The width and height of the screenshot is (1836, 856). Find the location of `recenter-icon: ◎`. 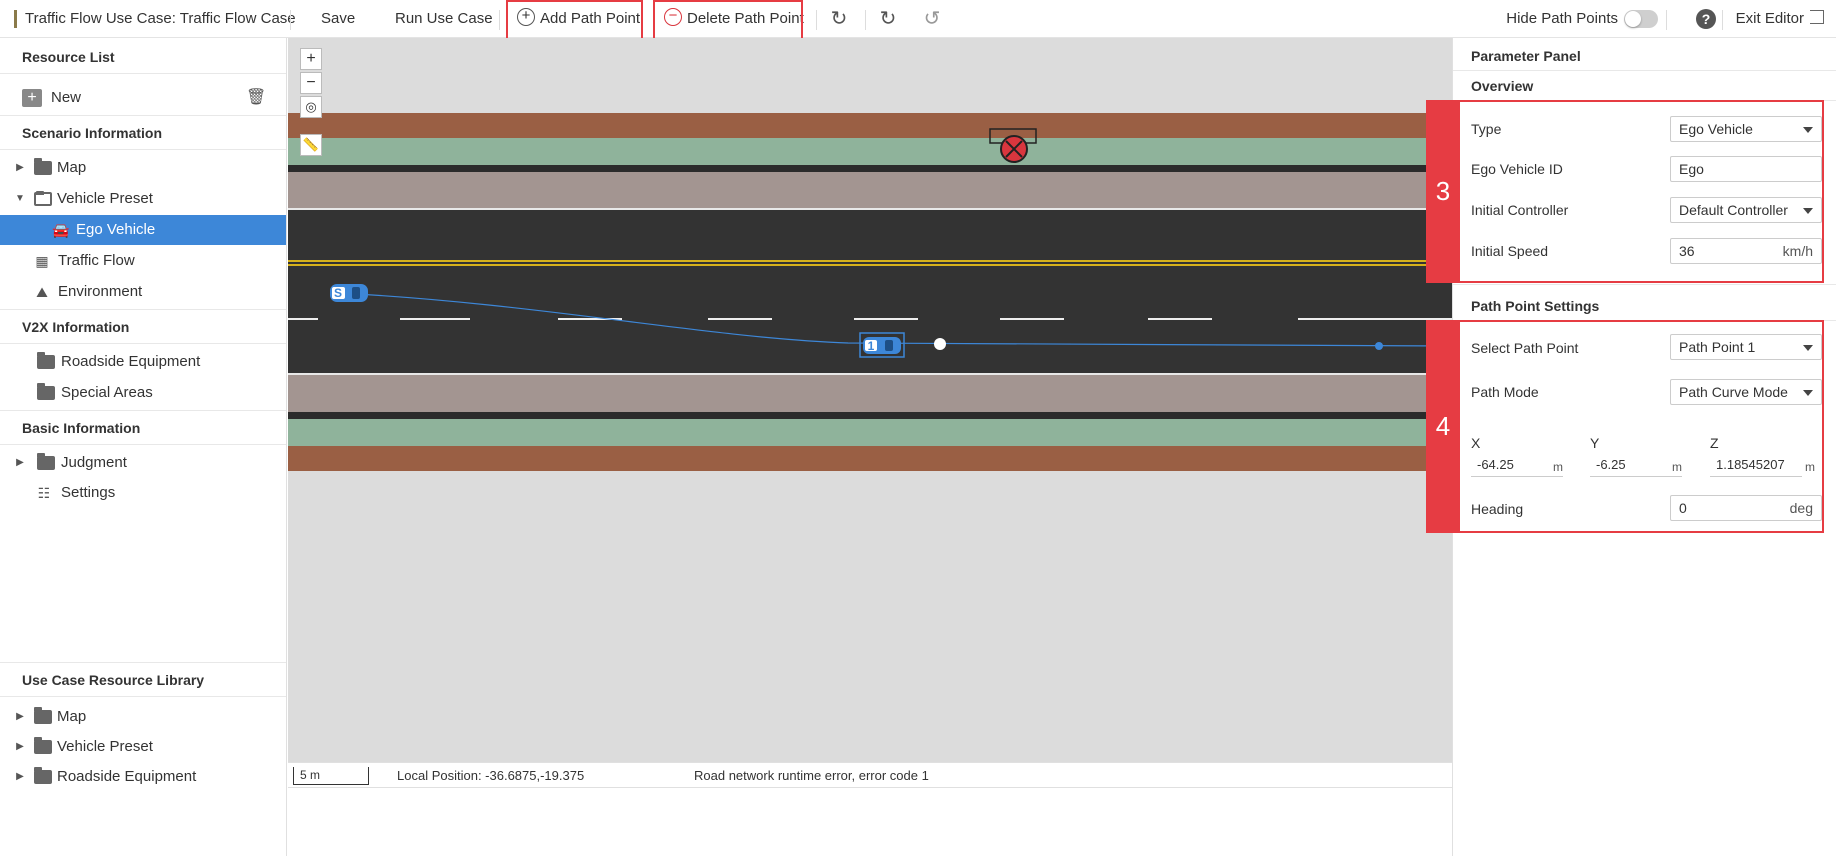

recenter-icon: ◎ is located at coordinates (311, 107).